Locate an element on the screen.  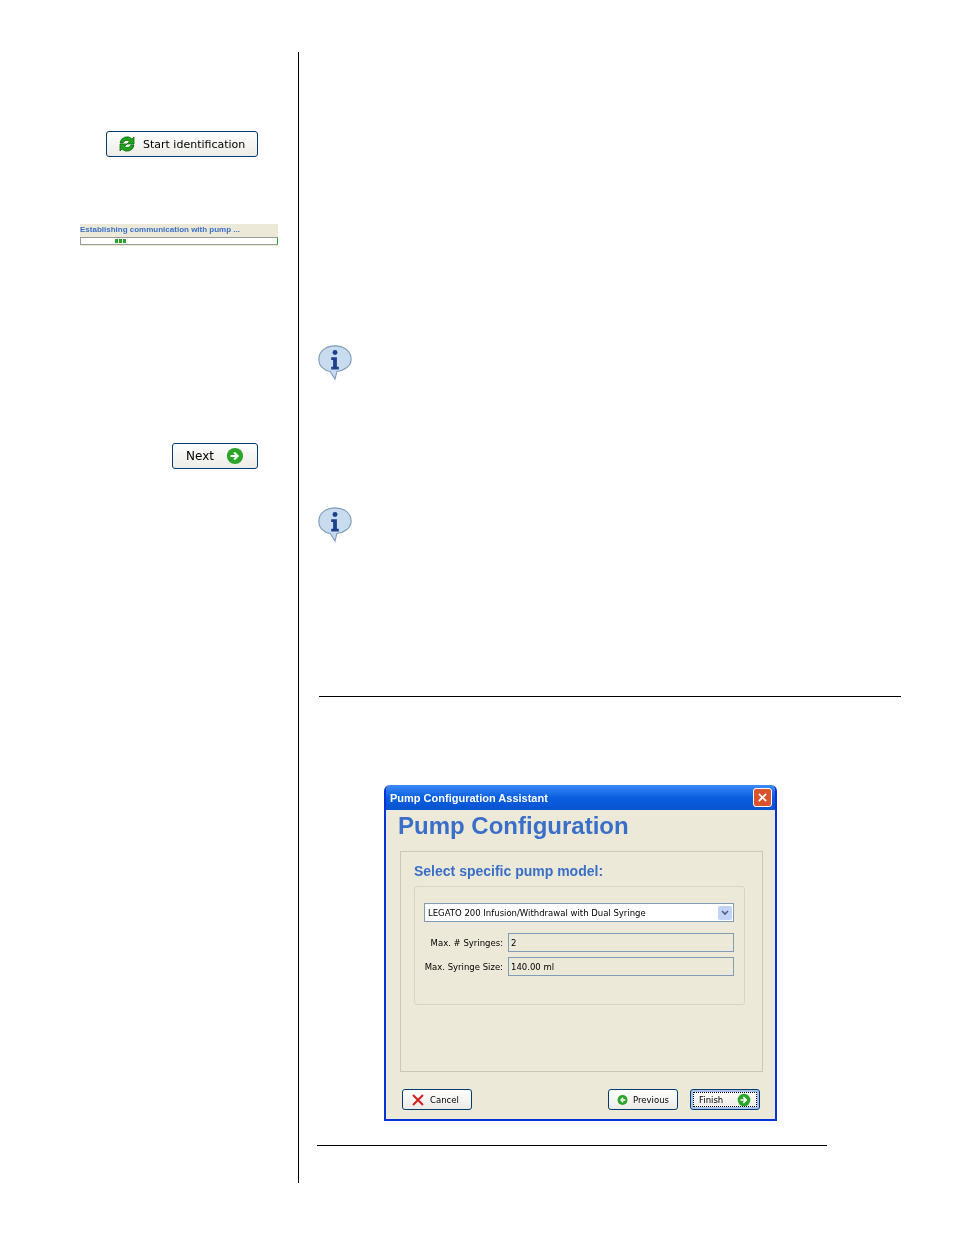
readonly-field: 2 is located at coordinates (621, 942).